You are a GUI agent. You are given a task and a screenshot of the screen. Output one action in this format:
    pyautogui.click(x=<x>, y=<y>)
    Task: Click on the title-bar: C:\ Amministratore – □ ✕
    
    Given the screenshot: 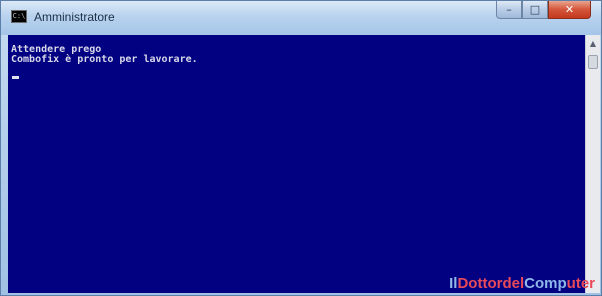 What is the action you would take?
    pyautogui.click(x=301, y=18)
    